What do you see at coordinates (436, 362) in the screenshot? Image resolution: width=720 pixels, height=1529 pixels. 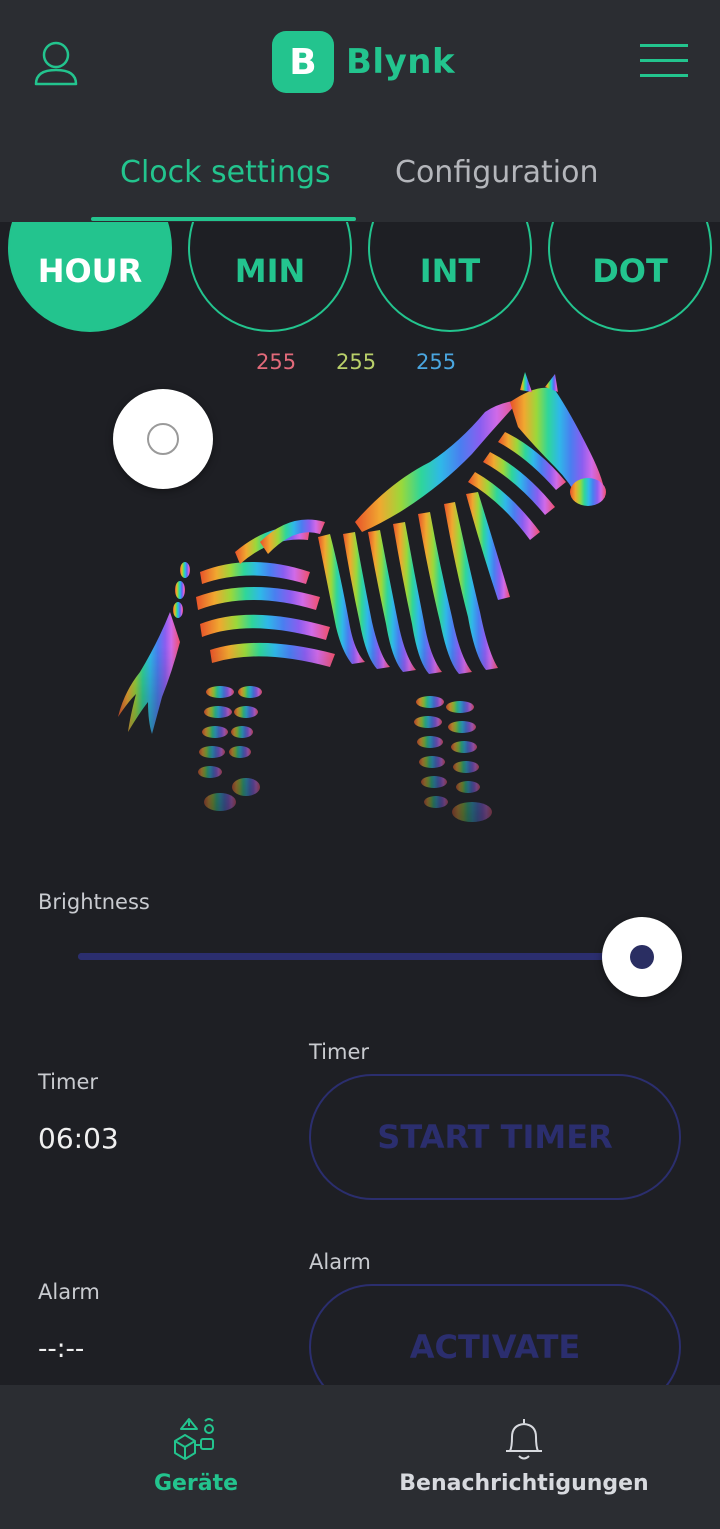 I see `rgb-blue-value: 255` at bounding box center [436, 362].